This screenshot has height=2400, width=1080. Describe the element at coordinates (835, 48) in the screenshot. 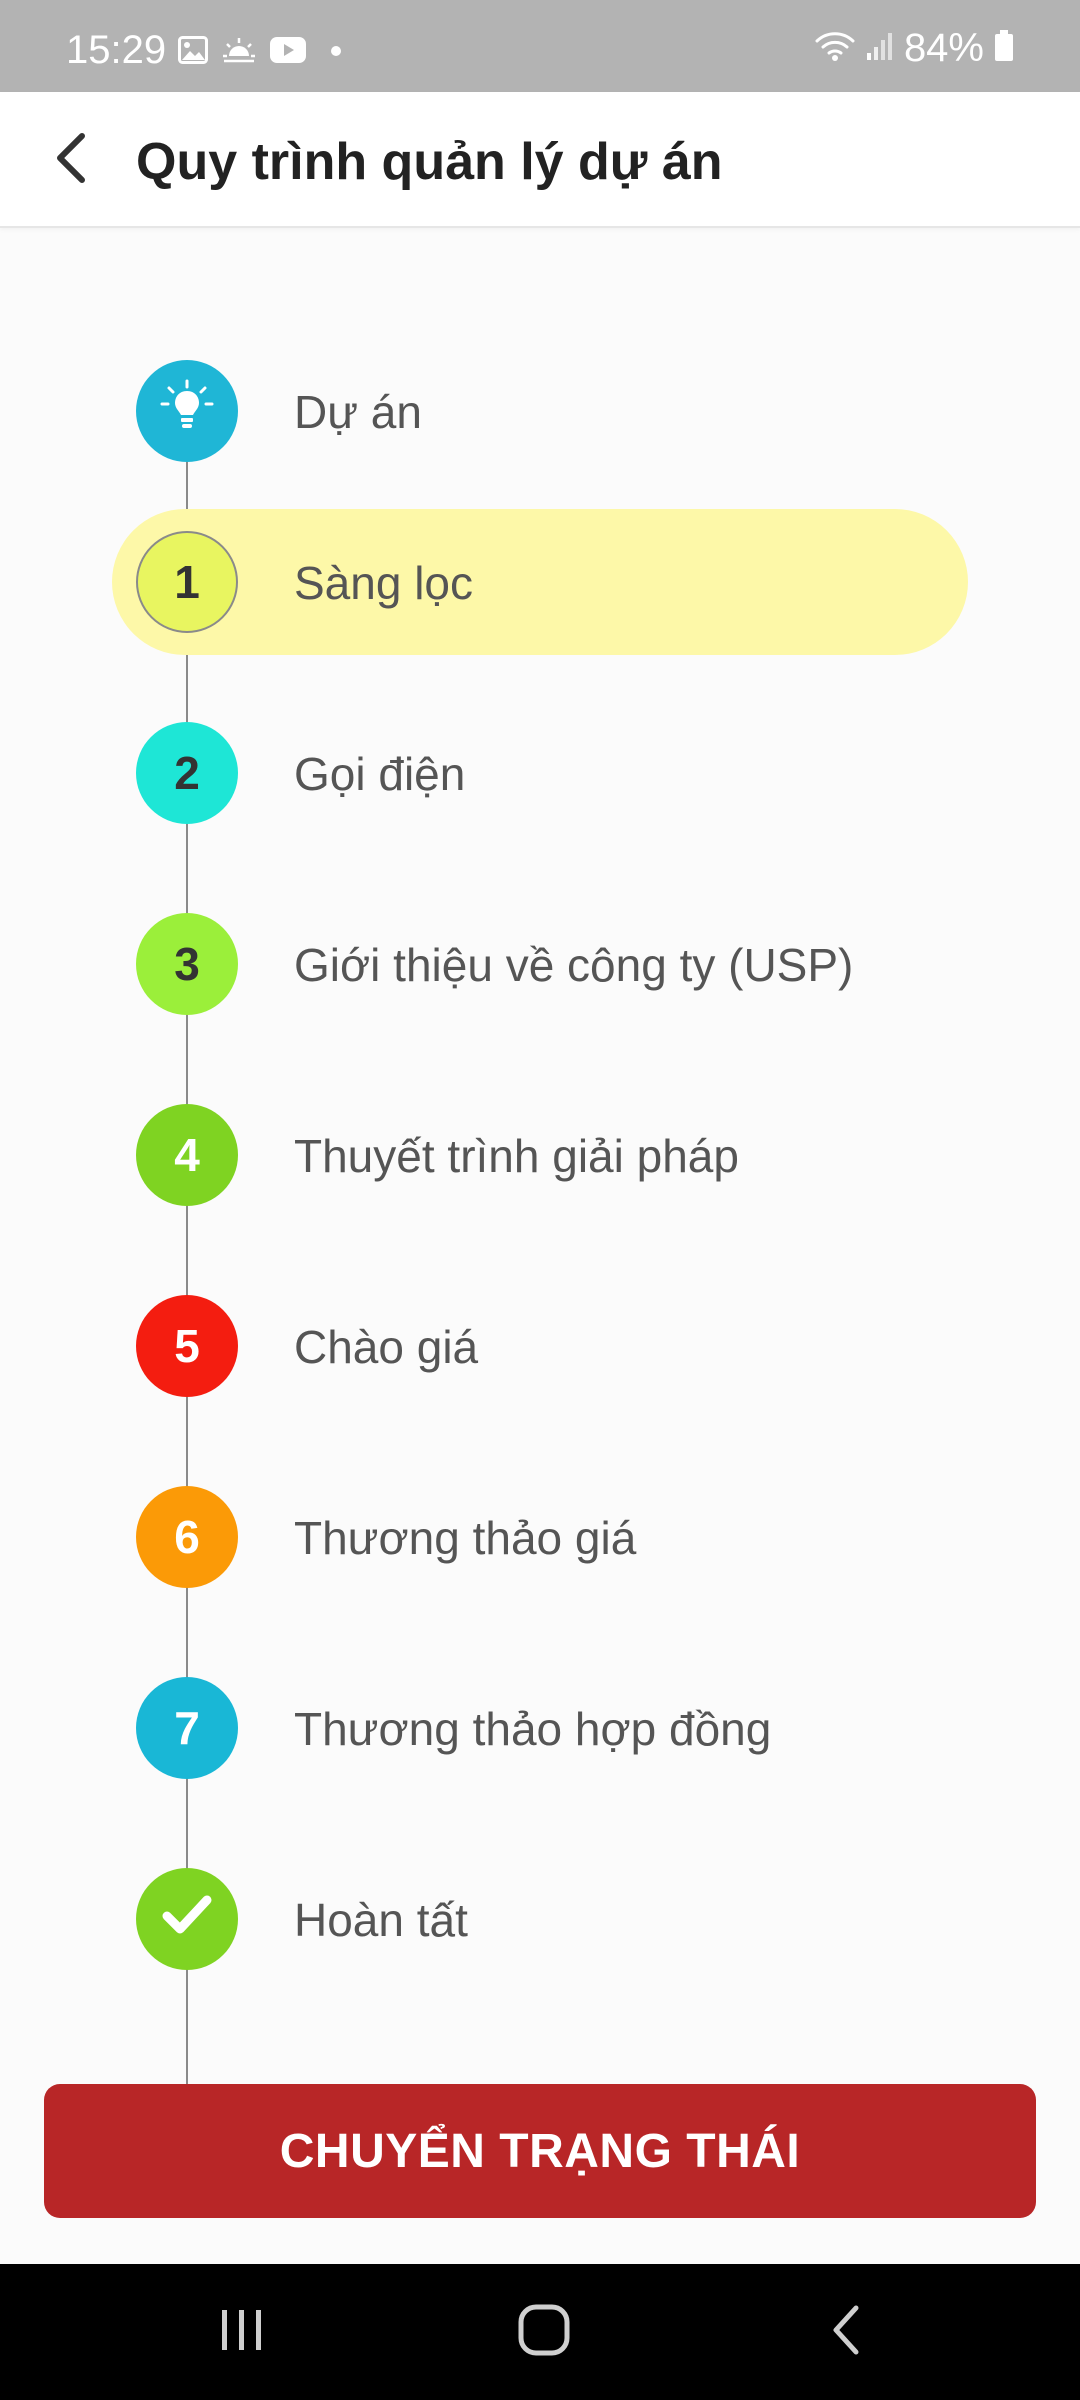

I see `wifi-icon` at that location.